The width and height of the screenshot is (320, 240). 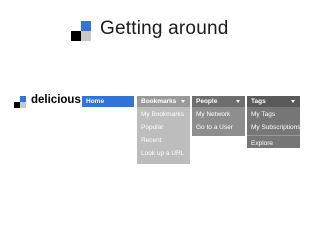 I want to click on nav-tags-menu: Tags My Tags My Subscriptions Explore, so click(x=274, y=123).